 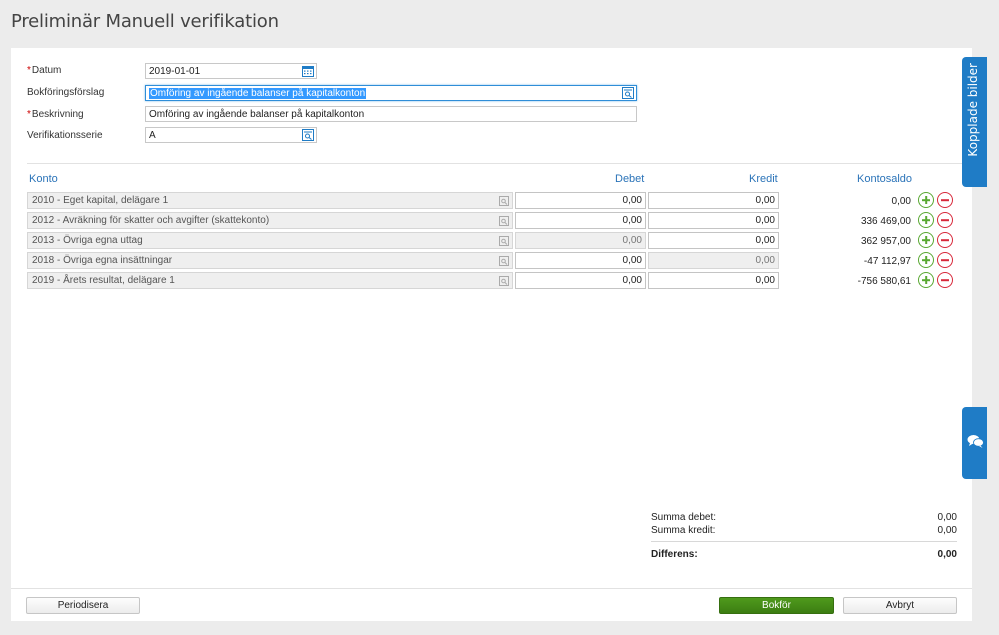 I want to click on differens-value: 0,00, so click(x=947, y=554).